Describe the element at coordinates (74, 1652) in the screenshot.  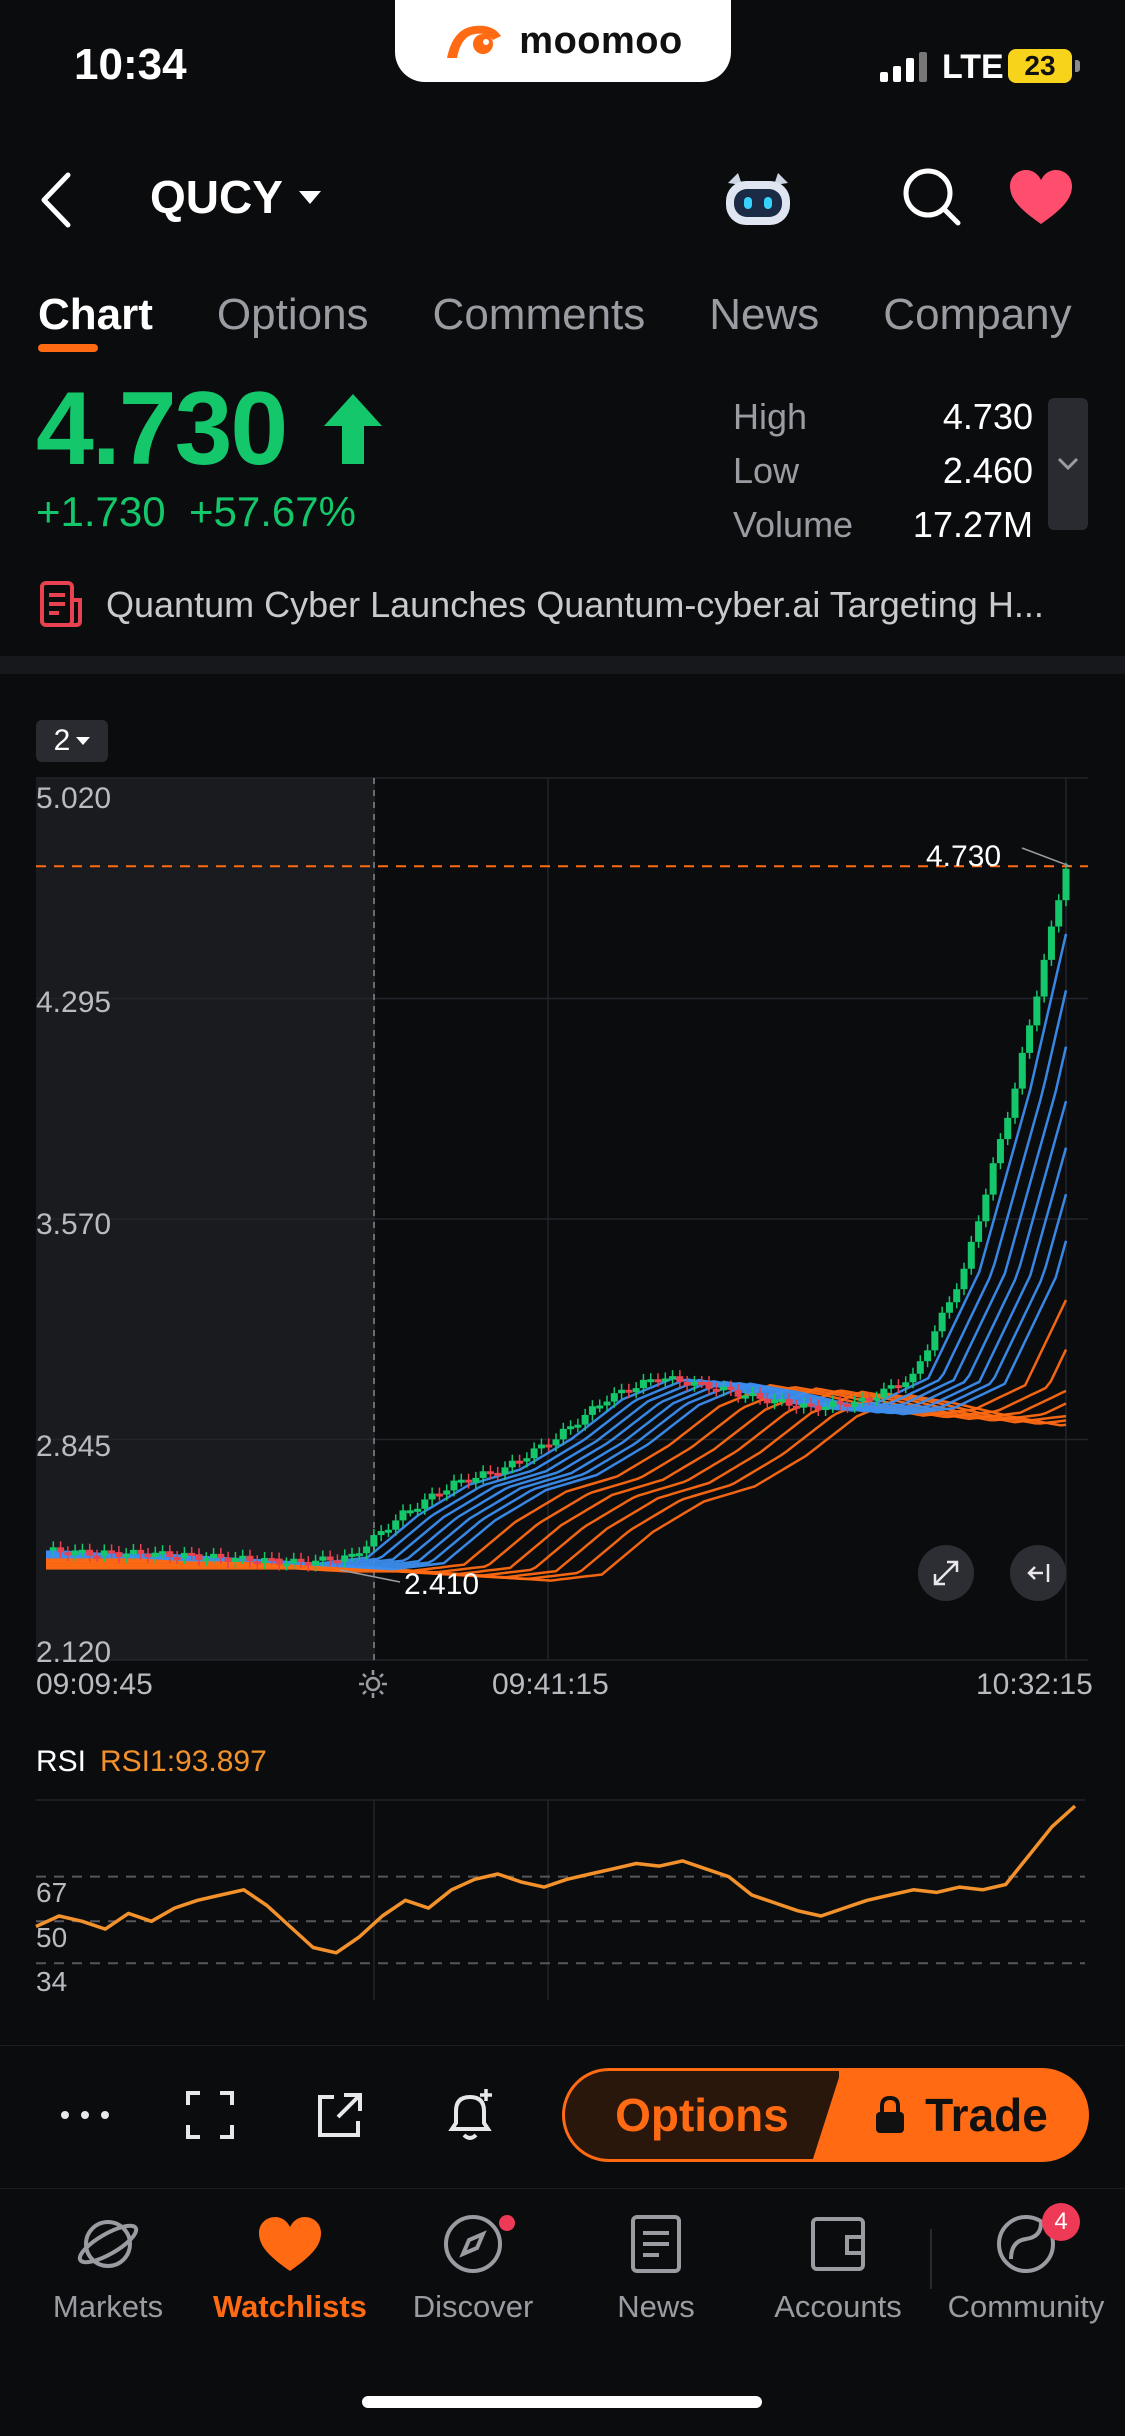
I see `y-tick: 2.120` at that location.